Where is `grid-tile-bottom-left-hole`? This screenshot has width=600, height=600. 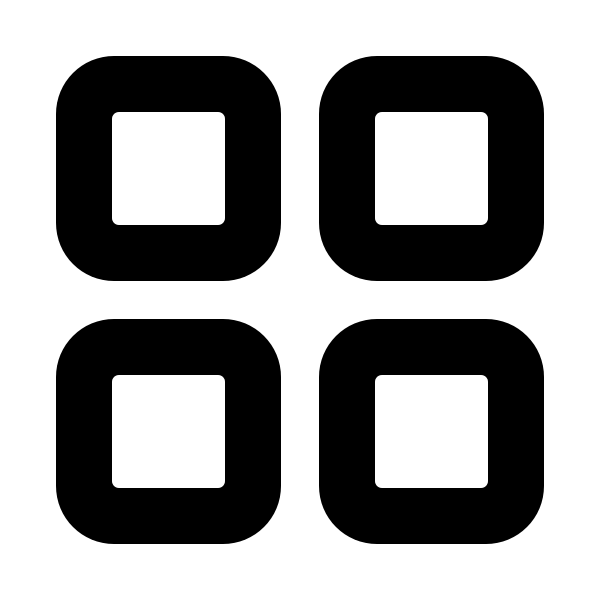
grid-tile-bottom-left-hole is located at coordinates (168, 431).